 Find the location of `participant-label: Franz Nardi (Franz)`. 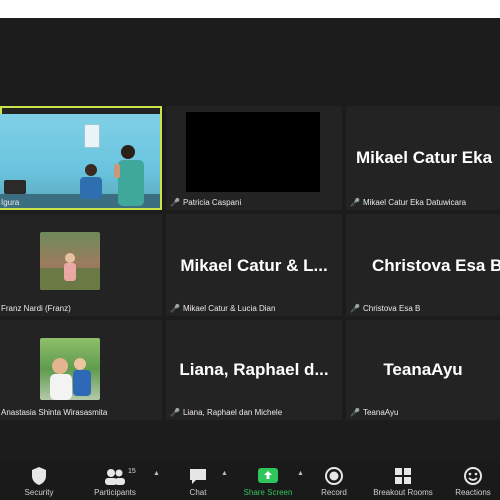

participant-label: Franz Nardi (Franz) is located at coordinates (36, 308).